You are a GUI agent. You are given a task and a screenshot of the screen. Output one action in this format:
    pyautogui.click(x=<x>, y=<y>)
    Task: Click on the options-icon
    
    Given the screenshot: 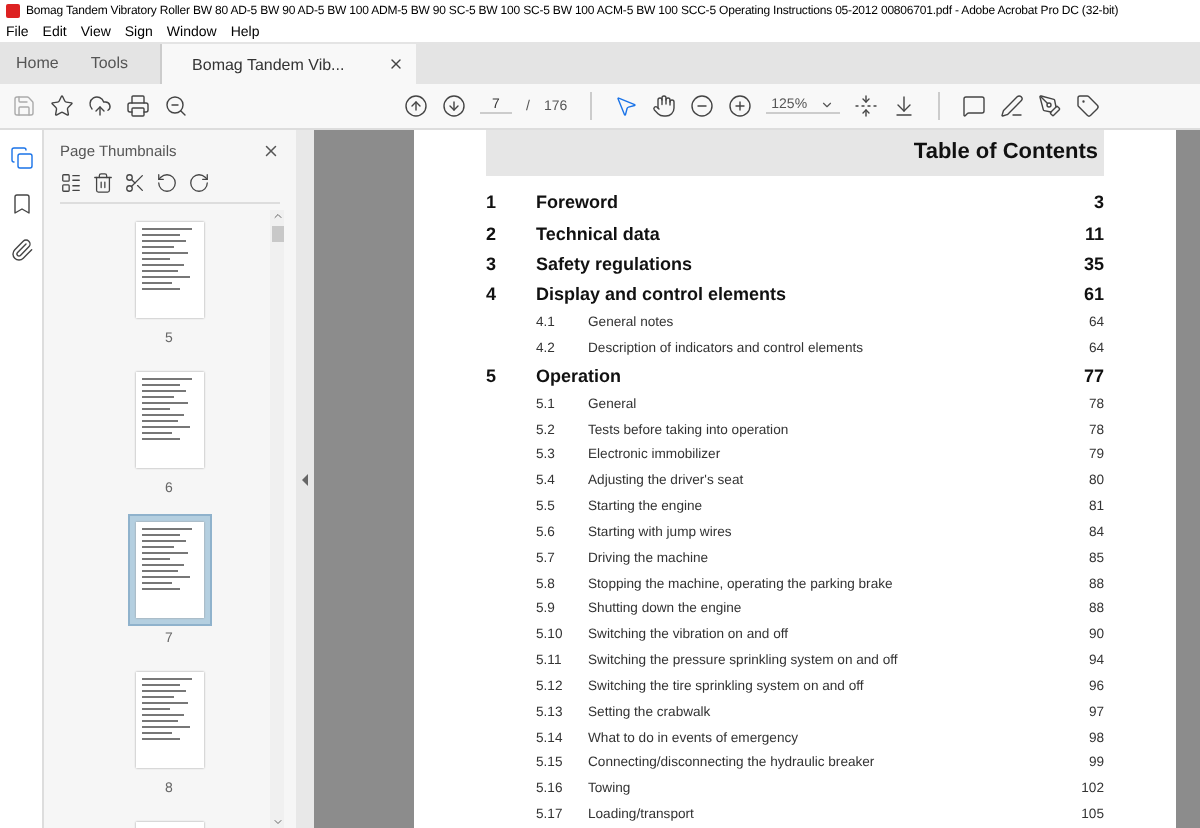 What is the action you would take?
    pyautogui.click(x=71, y=183)
    